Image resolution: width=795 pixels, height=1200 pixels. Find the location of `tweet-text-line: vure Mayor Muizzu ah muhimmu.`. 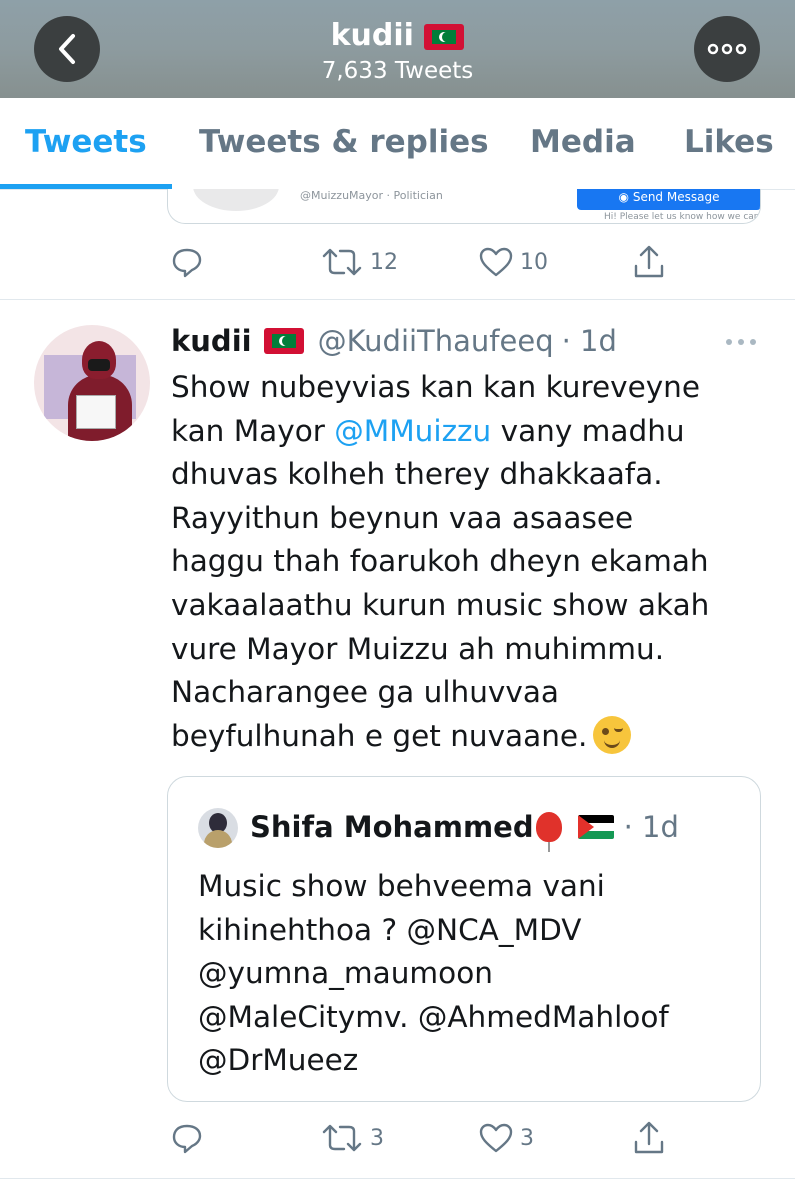

tweet-text-line: vure Mayor Muizzu ah muhimmu. is located at coordinates (418, 648).